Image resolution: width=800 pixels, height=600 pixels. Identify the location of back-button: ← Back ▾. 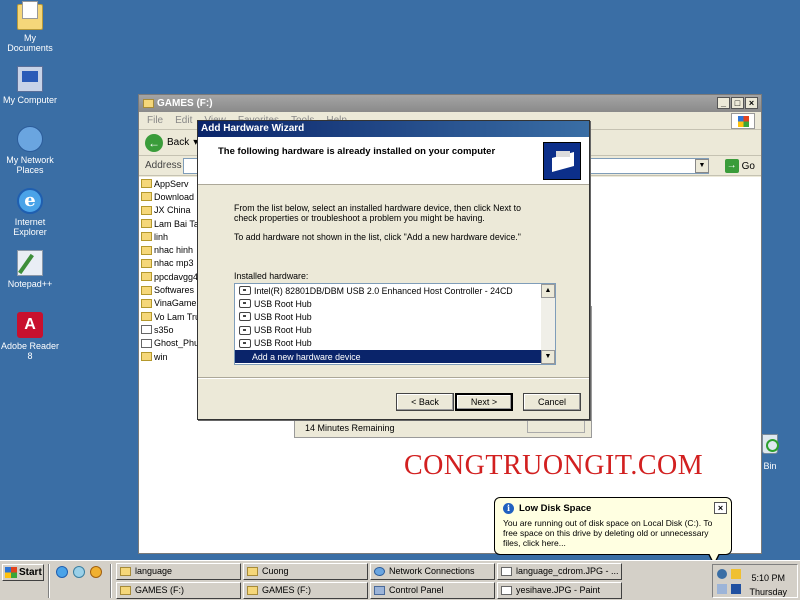
(171, 142).